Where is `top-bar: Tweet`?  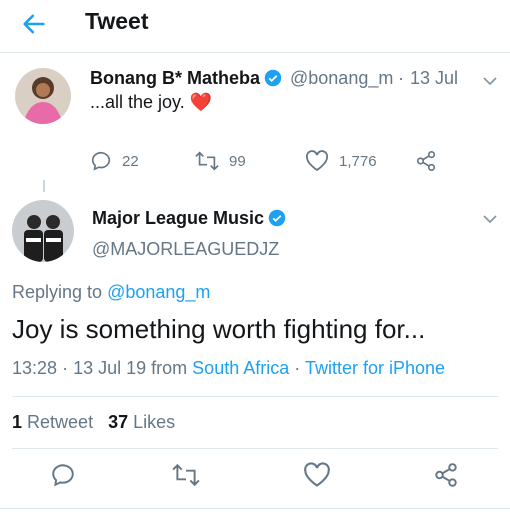
top-bar: Tweet is located at coordinates (255, 26).